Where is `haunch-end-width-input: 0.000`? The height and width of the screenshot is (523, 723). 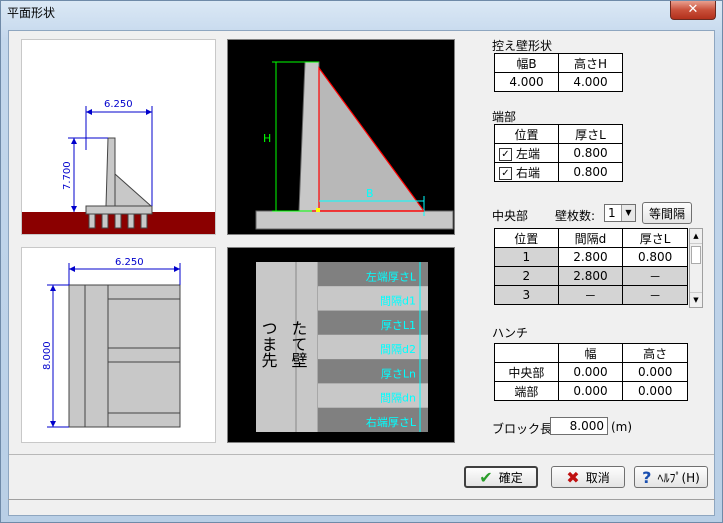
haunch-end-width-input: 0.000 is located at coordinates (590, 391).